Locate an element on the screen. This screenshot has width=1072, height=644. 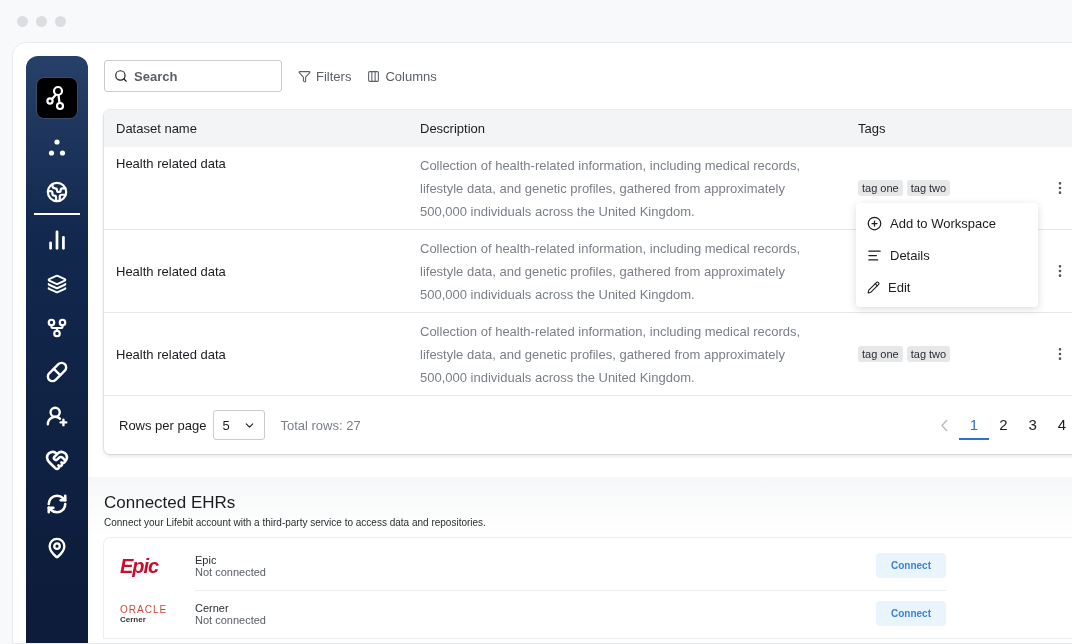
sync-icon is located at coordinates (57, 504).